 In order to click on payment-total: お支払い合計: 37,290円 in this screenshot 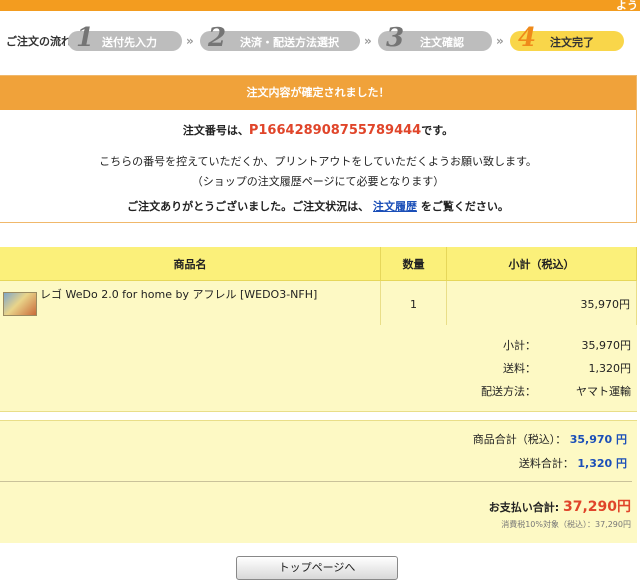, I will do `click(560, 506)`.